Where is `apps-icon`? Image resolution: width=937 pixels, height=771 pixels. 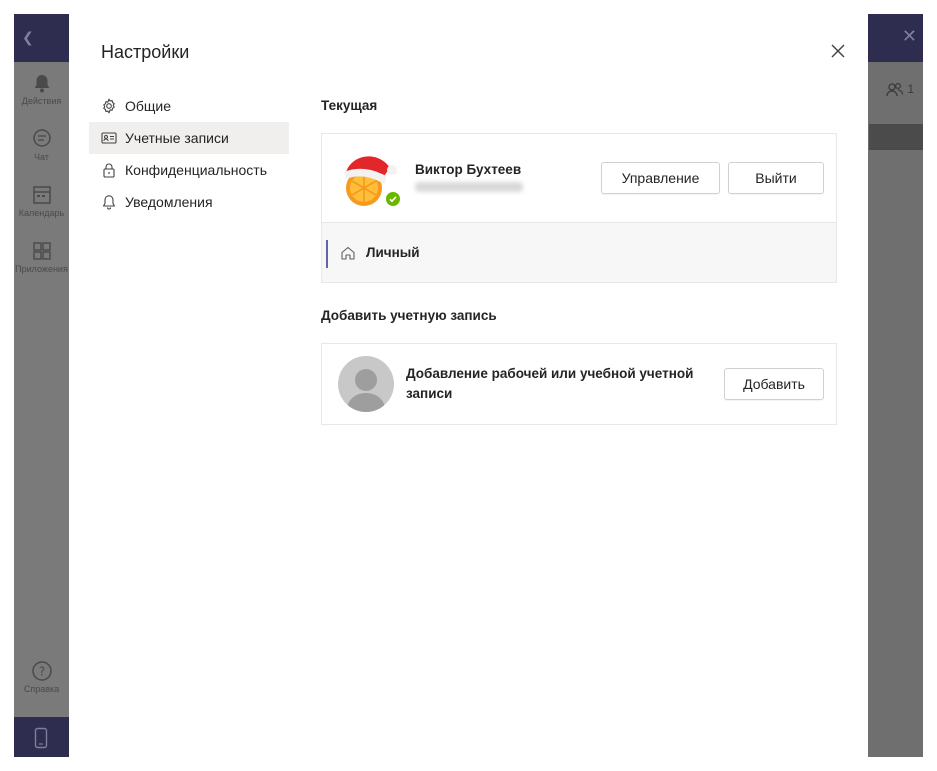 apps-icon is located at coordinates (41, 251).